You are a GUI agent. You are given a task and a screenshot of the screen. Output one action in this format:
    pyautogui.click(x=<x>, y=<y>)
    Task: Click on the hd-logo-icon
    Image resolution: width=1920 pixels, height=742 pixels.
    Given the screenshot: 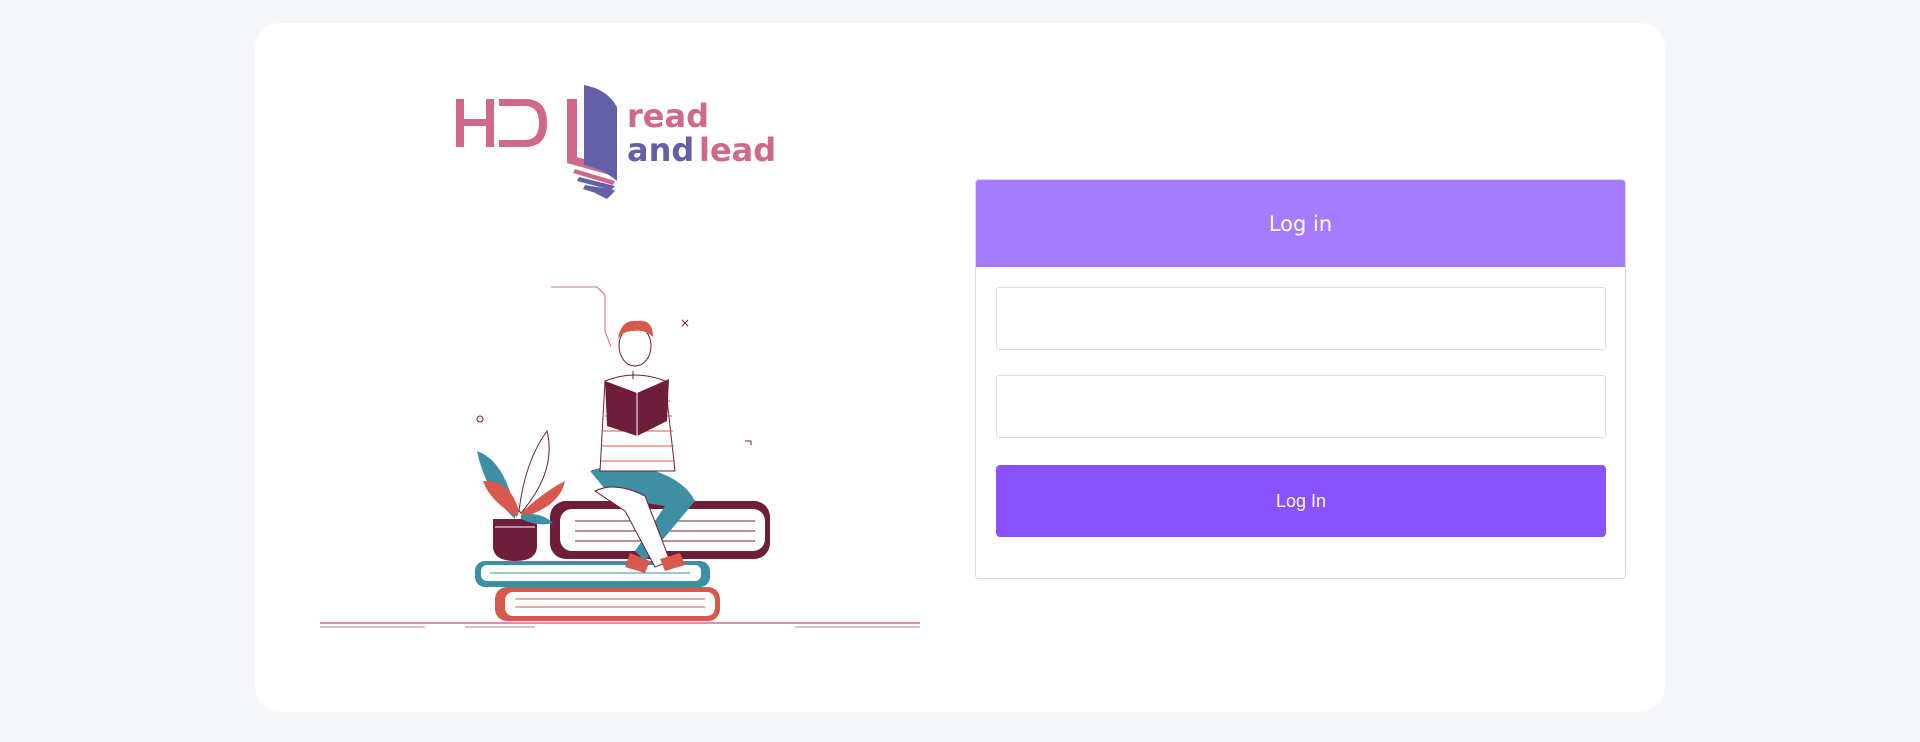 What is the action you would take?
    pyautogui.click(x=536, y=142)
    